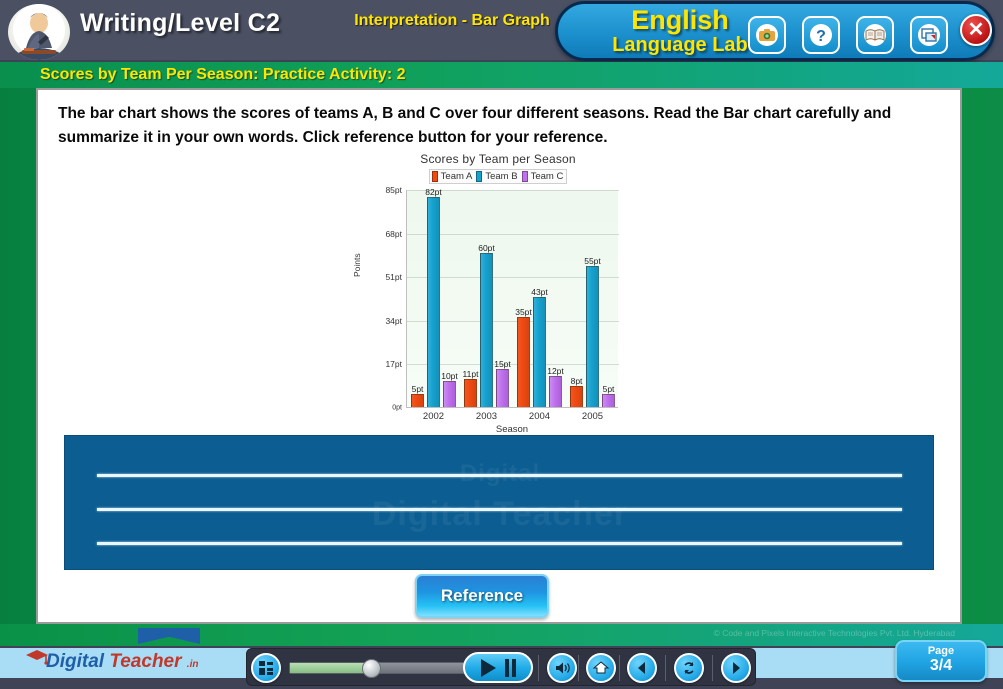 The height and width of the screenshot is (689, 1003). Describe the element at coordinates (576, 391) in the screenshot. I see `chart-bar: 8pt` at that location.